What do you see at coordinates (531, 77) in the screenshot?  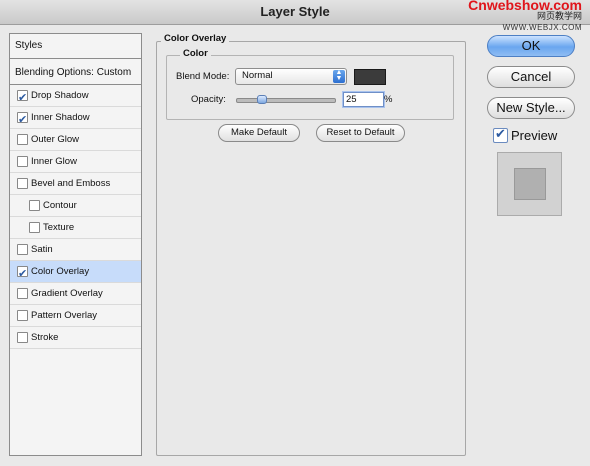 I see `cancel-button: Cancel` at bounding box center [531, 77].